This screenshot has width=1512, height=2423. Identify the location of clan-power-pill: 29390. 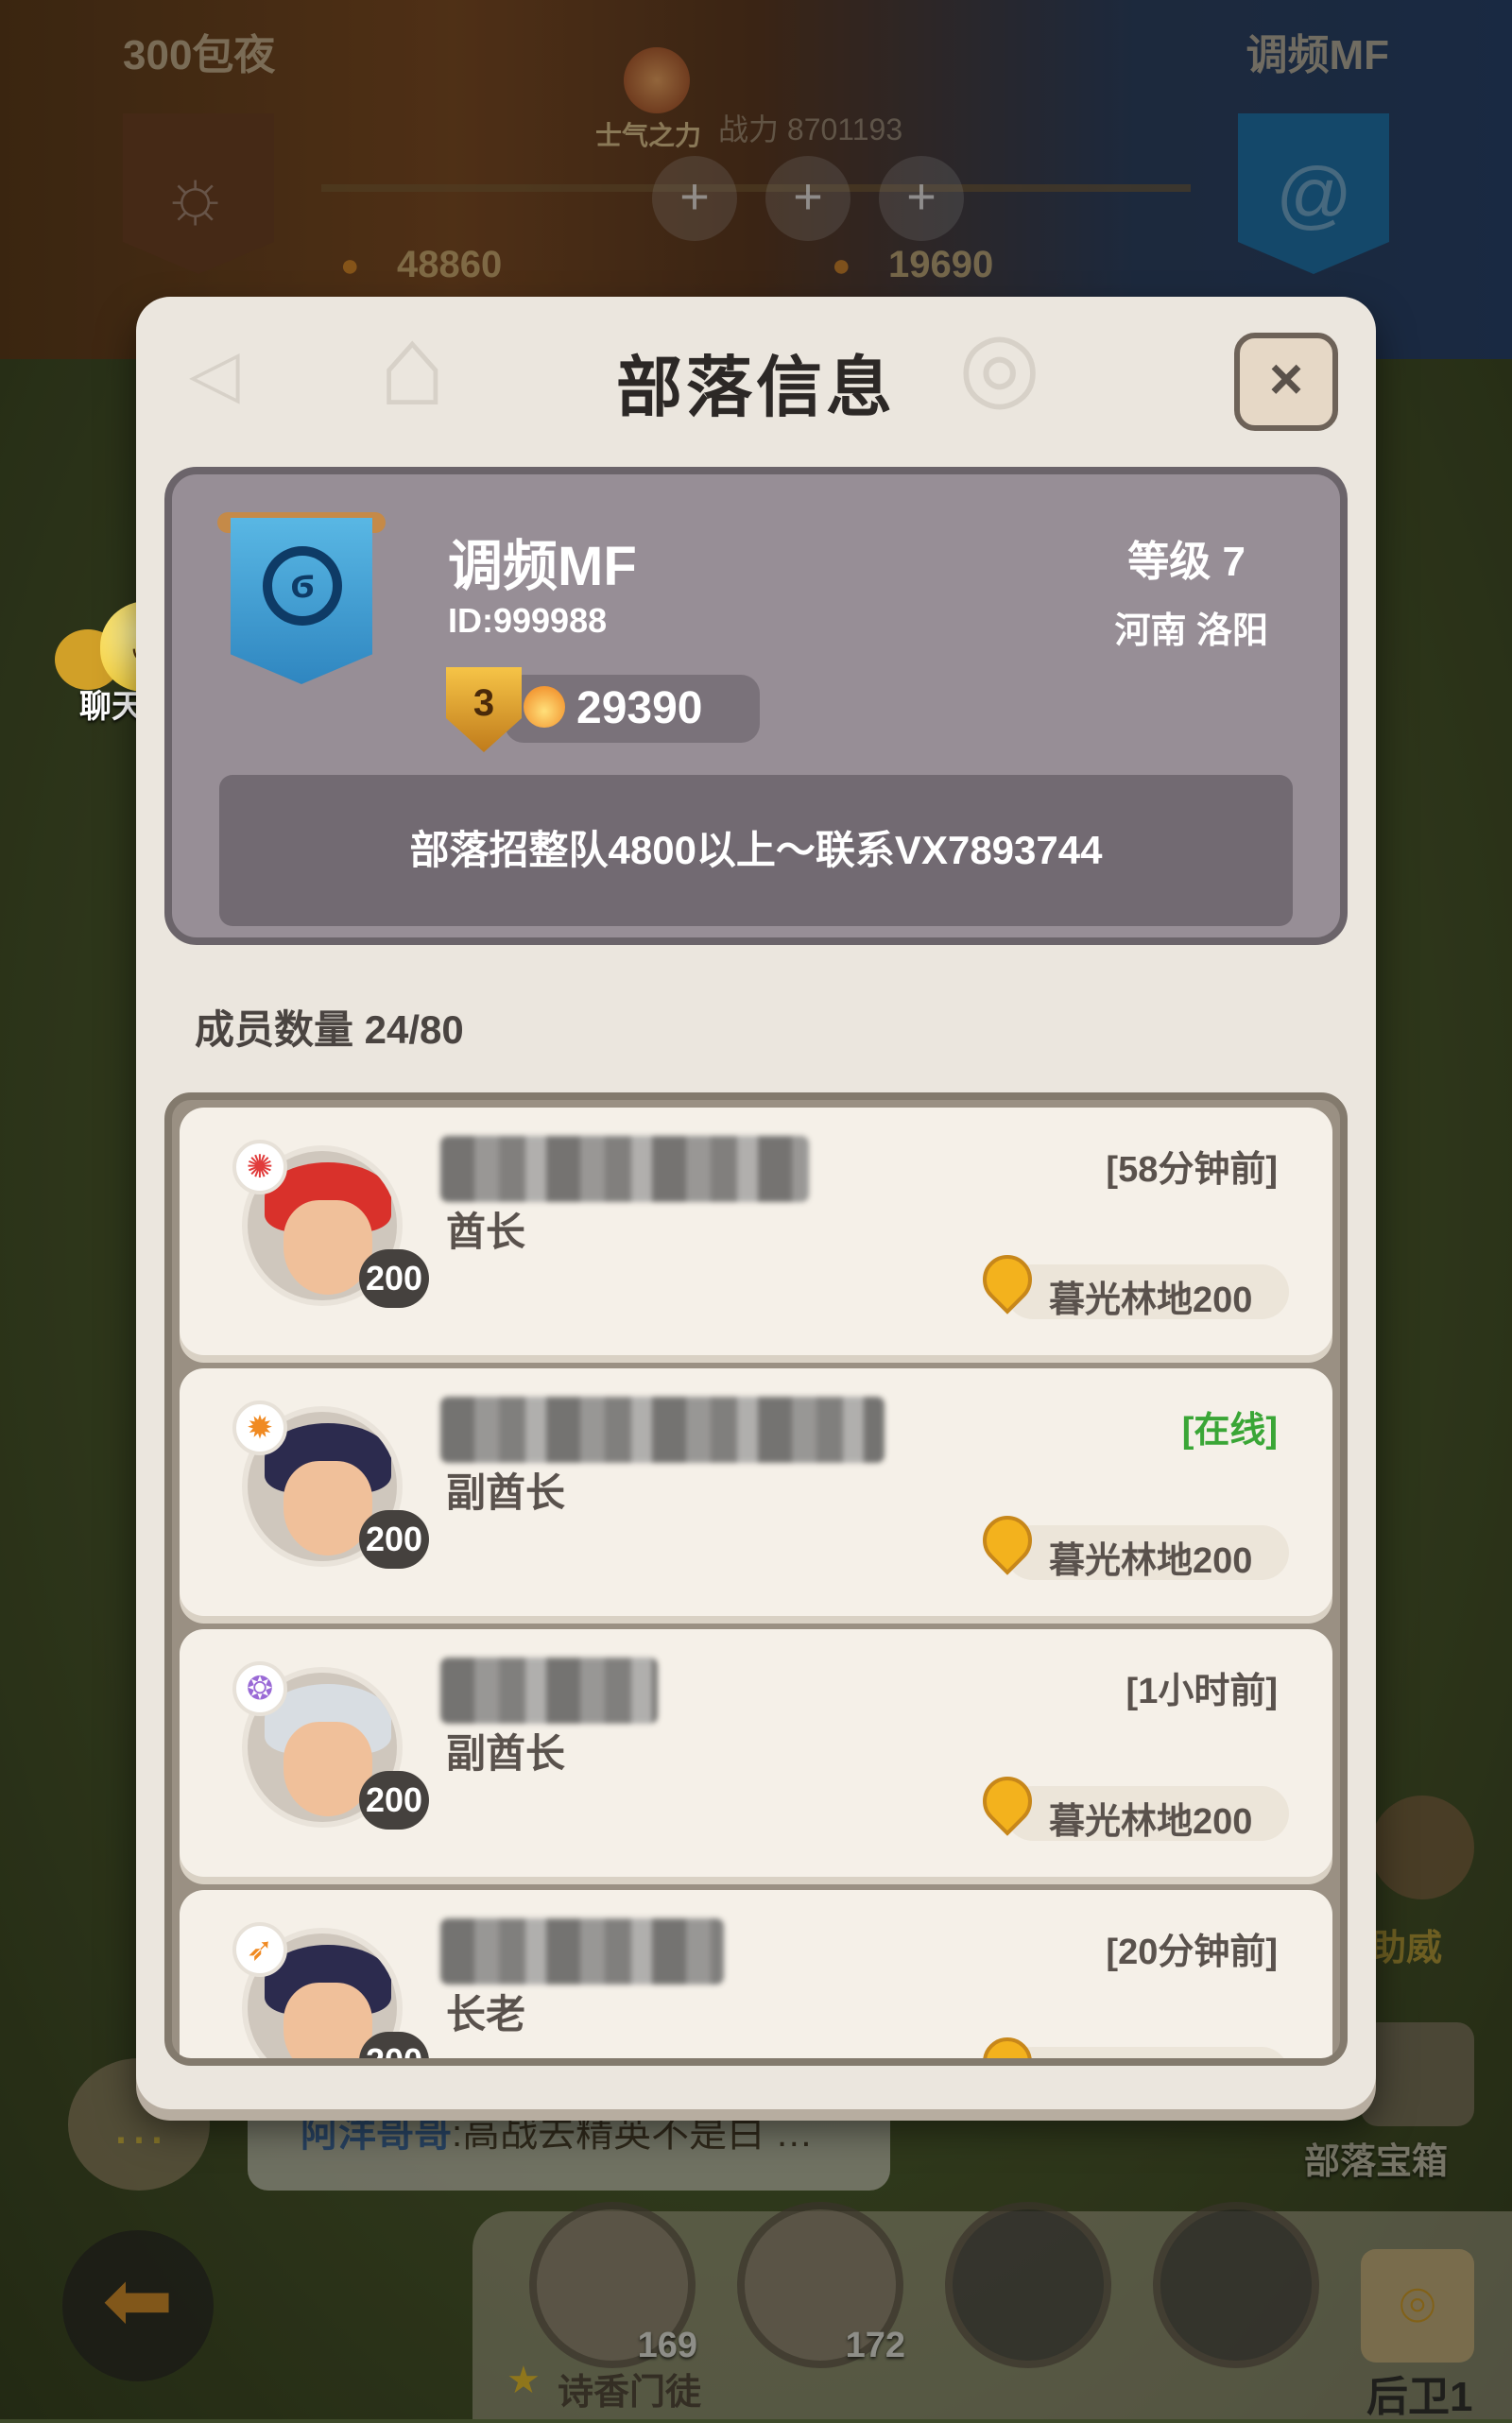
(632, 709).